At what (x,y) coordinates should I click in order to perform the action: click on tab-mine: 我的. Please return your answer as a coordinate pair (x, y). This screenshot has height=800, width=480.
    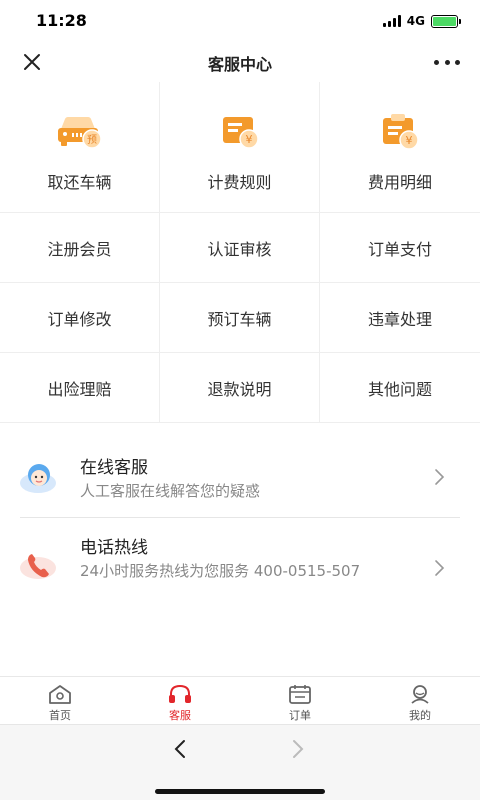
    Looking at the image, I should click on (420, 700).